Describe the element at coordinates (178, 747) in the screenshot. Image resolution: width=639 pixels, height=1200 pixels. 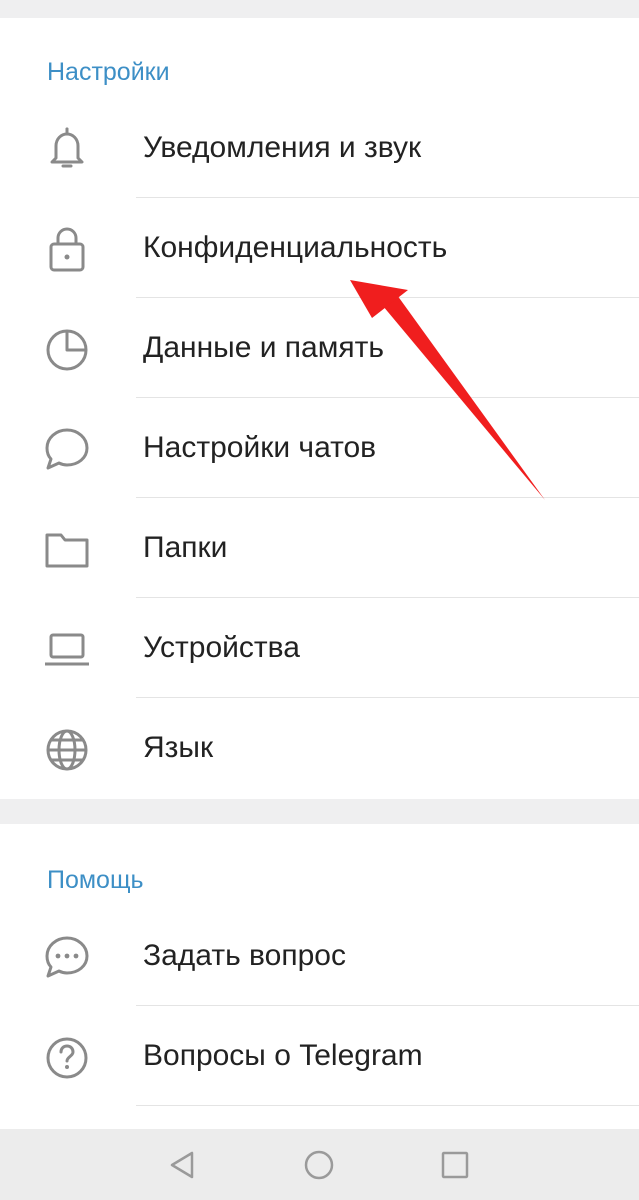
I see `menu-item-label: Язык` at that location.